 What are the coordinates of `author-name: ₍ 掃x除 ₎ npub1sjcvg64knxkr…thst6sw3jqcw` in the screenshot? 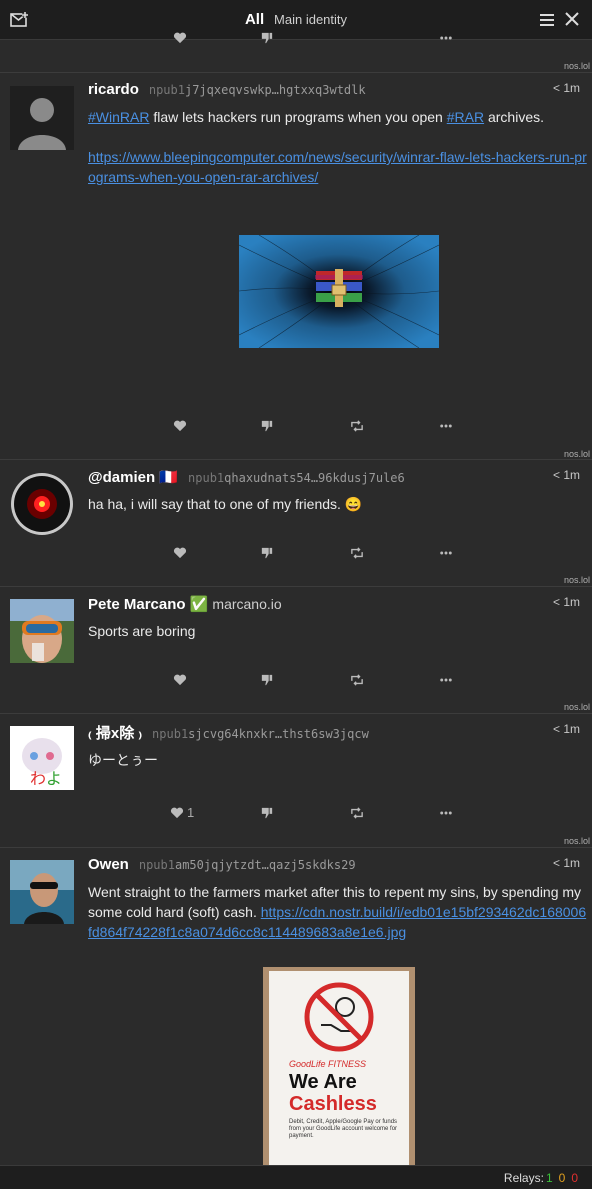 It's located at (228, 732).